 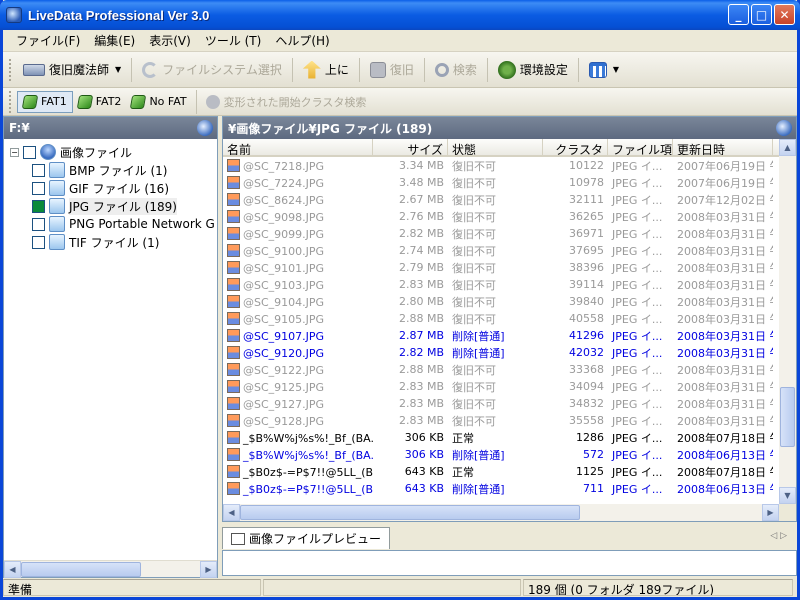 I want to click on menu-tools: ツール (T), so click(x=233, y=40).